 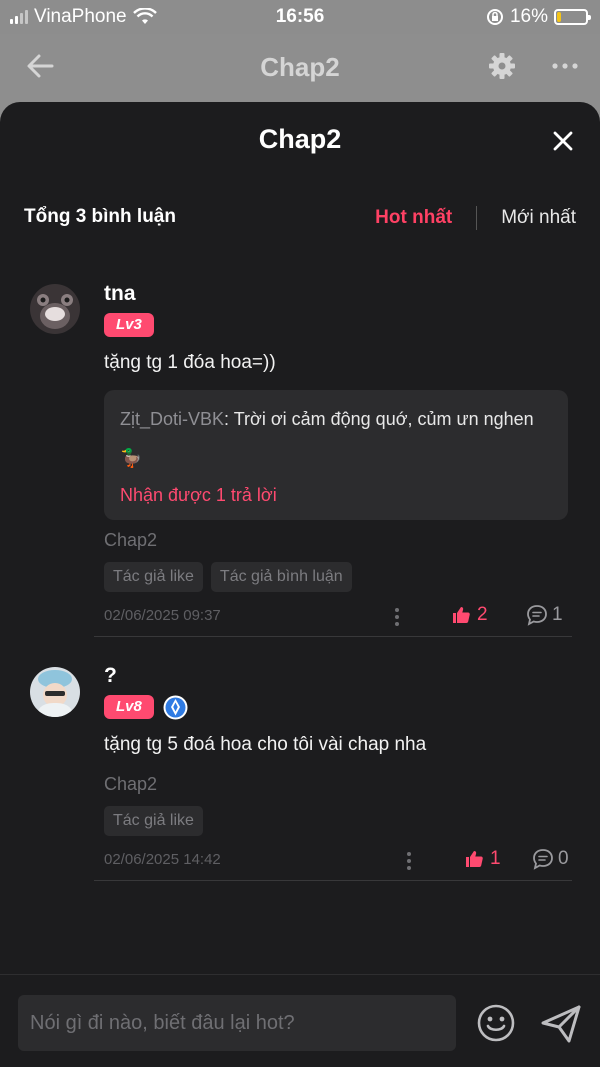 What do you see at coordinates (190, 362) in the screenshot?
I see `comment-text: tặng tg 1 đóa hoa=))` at bounding box center [190, 362].